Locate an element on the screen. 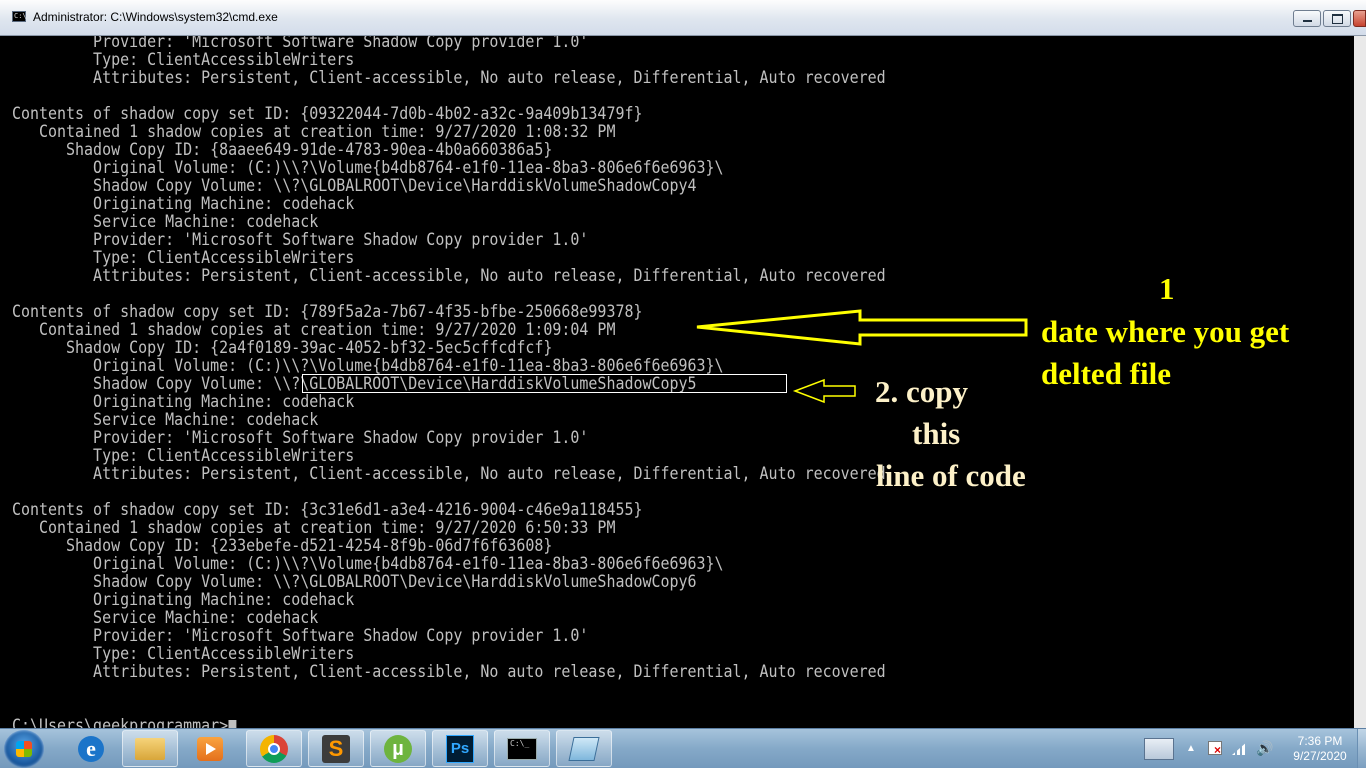  cmd-window-icon is located at coordinates (19, 16).